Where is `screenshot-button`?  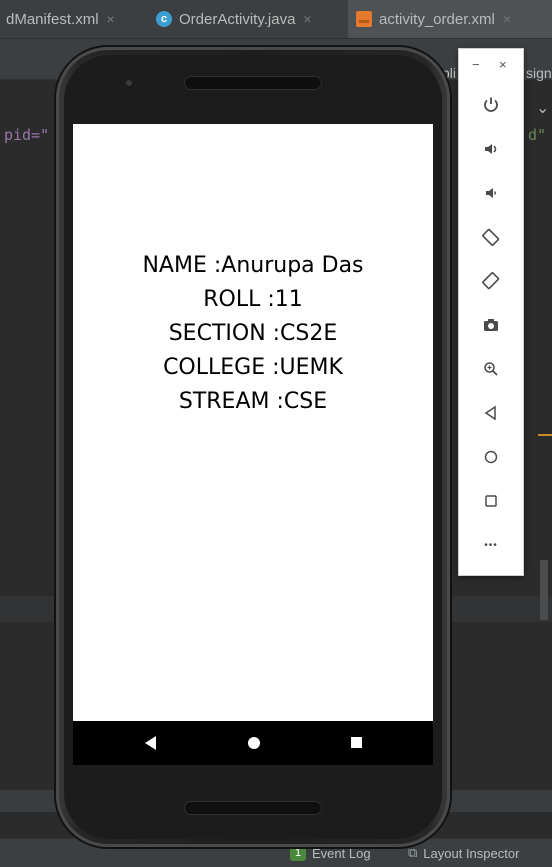
screenshot-button is located at coordinates (491, 325).